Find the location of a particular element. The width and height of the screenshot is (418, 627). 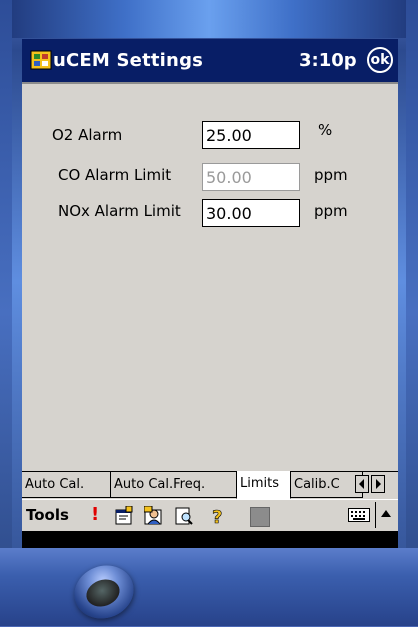

tab-scroll-right-button is located at coordinates (378, 484).